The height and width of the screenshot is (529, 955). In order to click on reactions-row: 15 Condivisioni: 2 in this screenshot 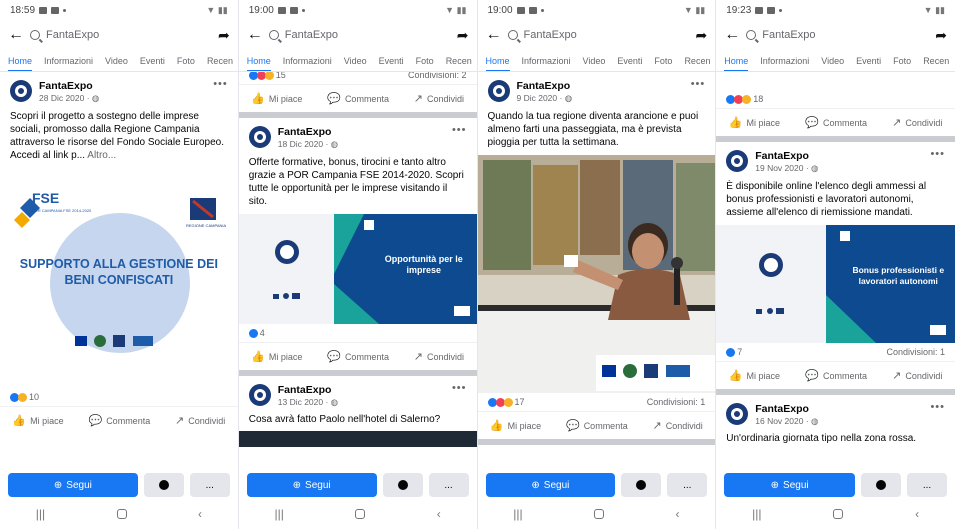, I will do `click(358, 78)`.